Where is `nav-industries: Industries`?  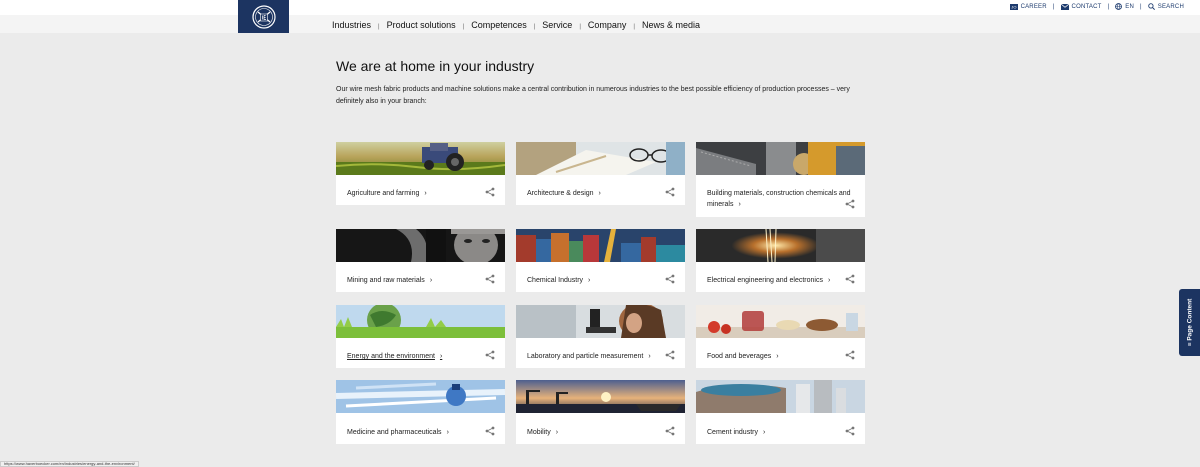 nav-industries: Industries is located at coordinates (351, 25).